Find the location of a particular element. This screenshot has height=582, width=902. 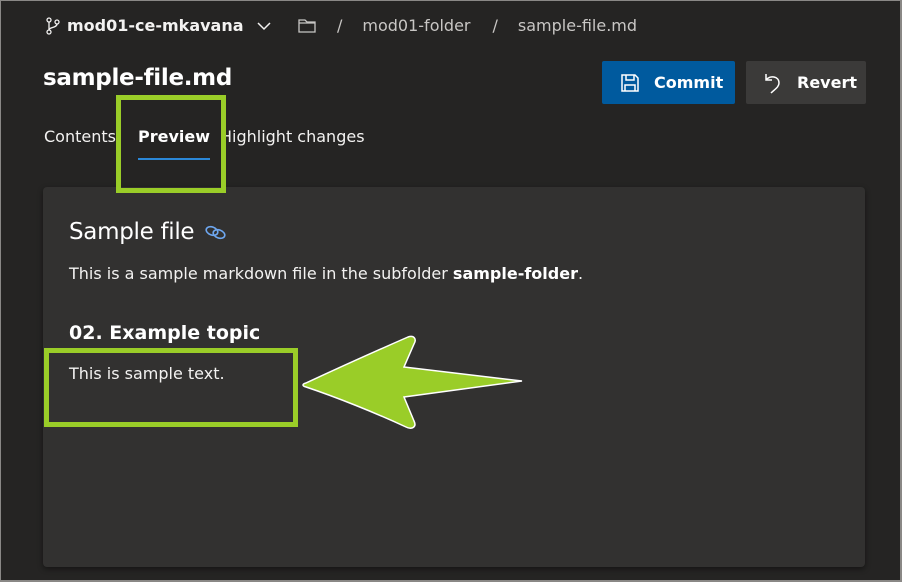

heading-text: Sample file is located at coordinates (132, 232).